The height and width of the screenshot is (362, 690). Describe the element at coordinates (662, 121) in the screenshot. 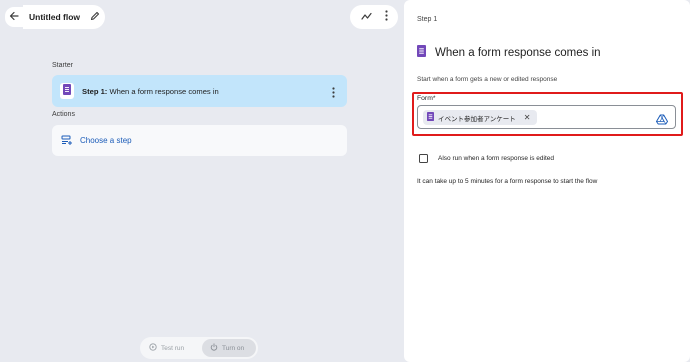

I see `google-drive-icon` at that location.